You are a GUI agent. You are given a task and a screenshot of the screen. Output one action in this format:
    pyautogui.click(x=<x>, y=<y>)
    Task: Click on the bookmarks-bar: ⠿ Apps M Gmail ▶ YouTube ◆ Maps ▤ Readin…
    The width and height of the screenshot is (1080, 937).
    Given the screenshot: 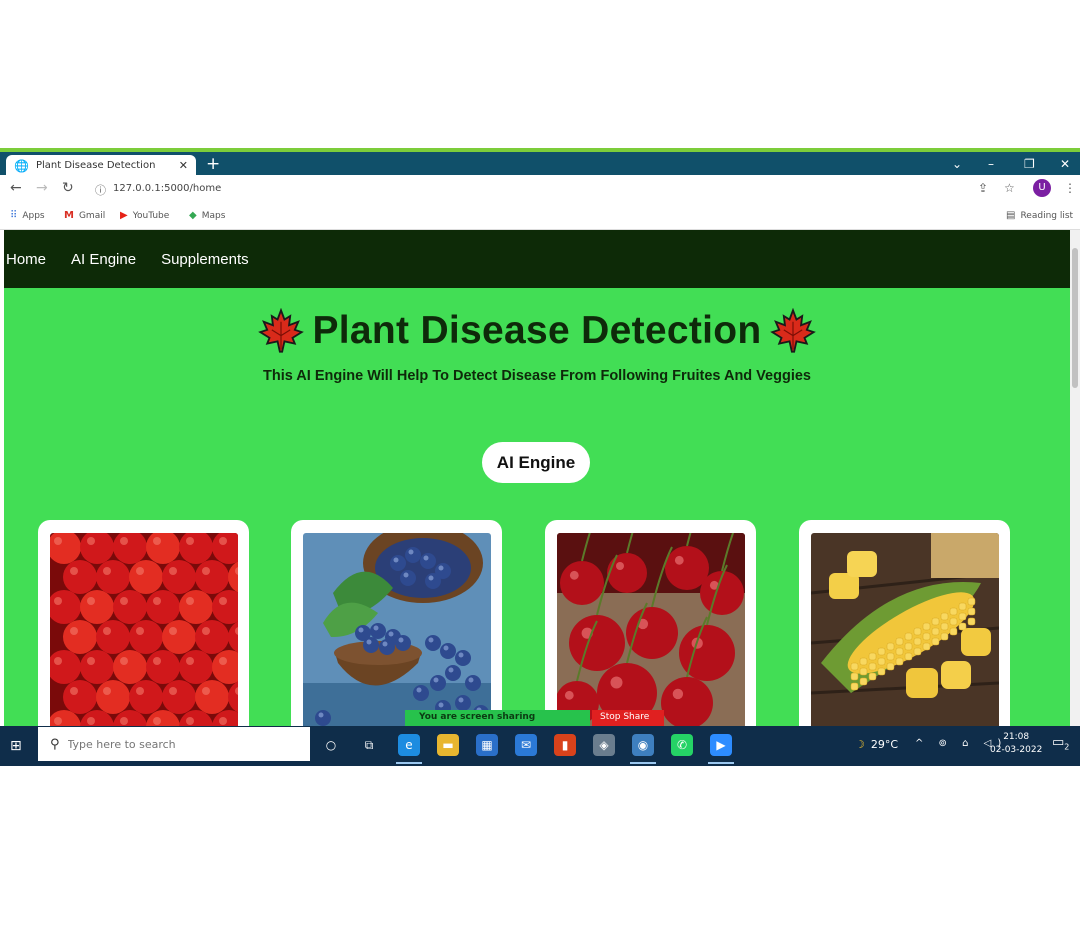 What is the action you would take?
    pyautogui.click(x=540, y=216)
    